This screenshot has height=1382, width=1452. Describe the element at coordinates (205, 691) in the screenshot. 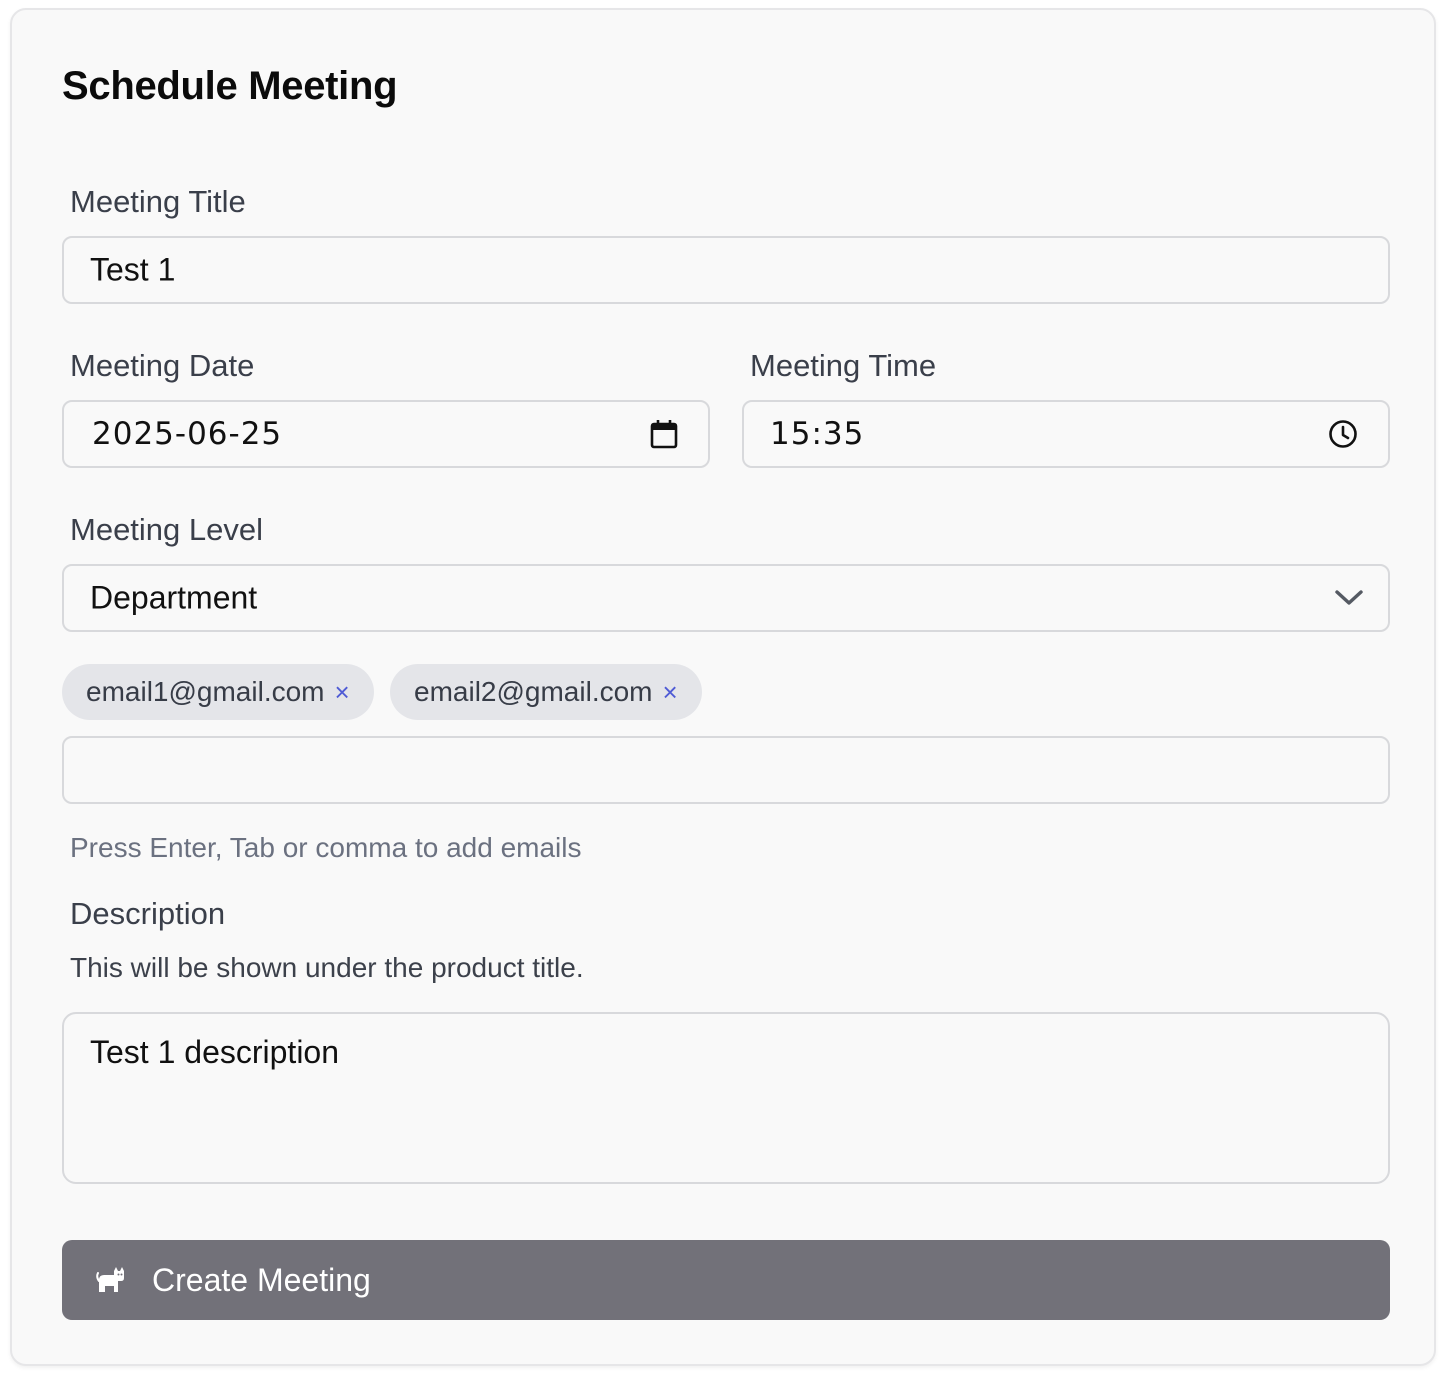

I see `email-chip-text: email1@gmail.com` at that location.